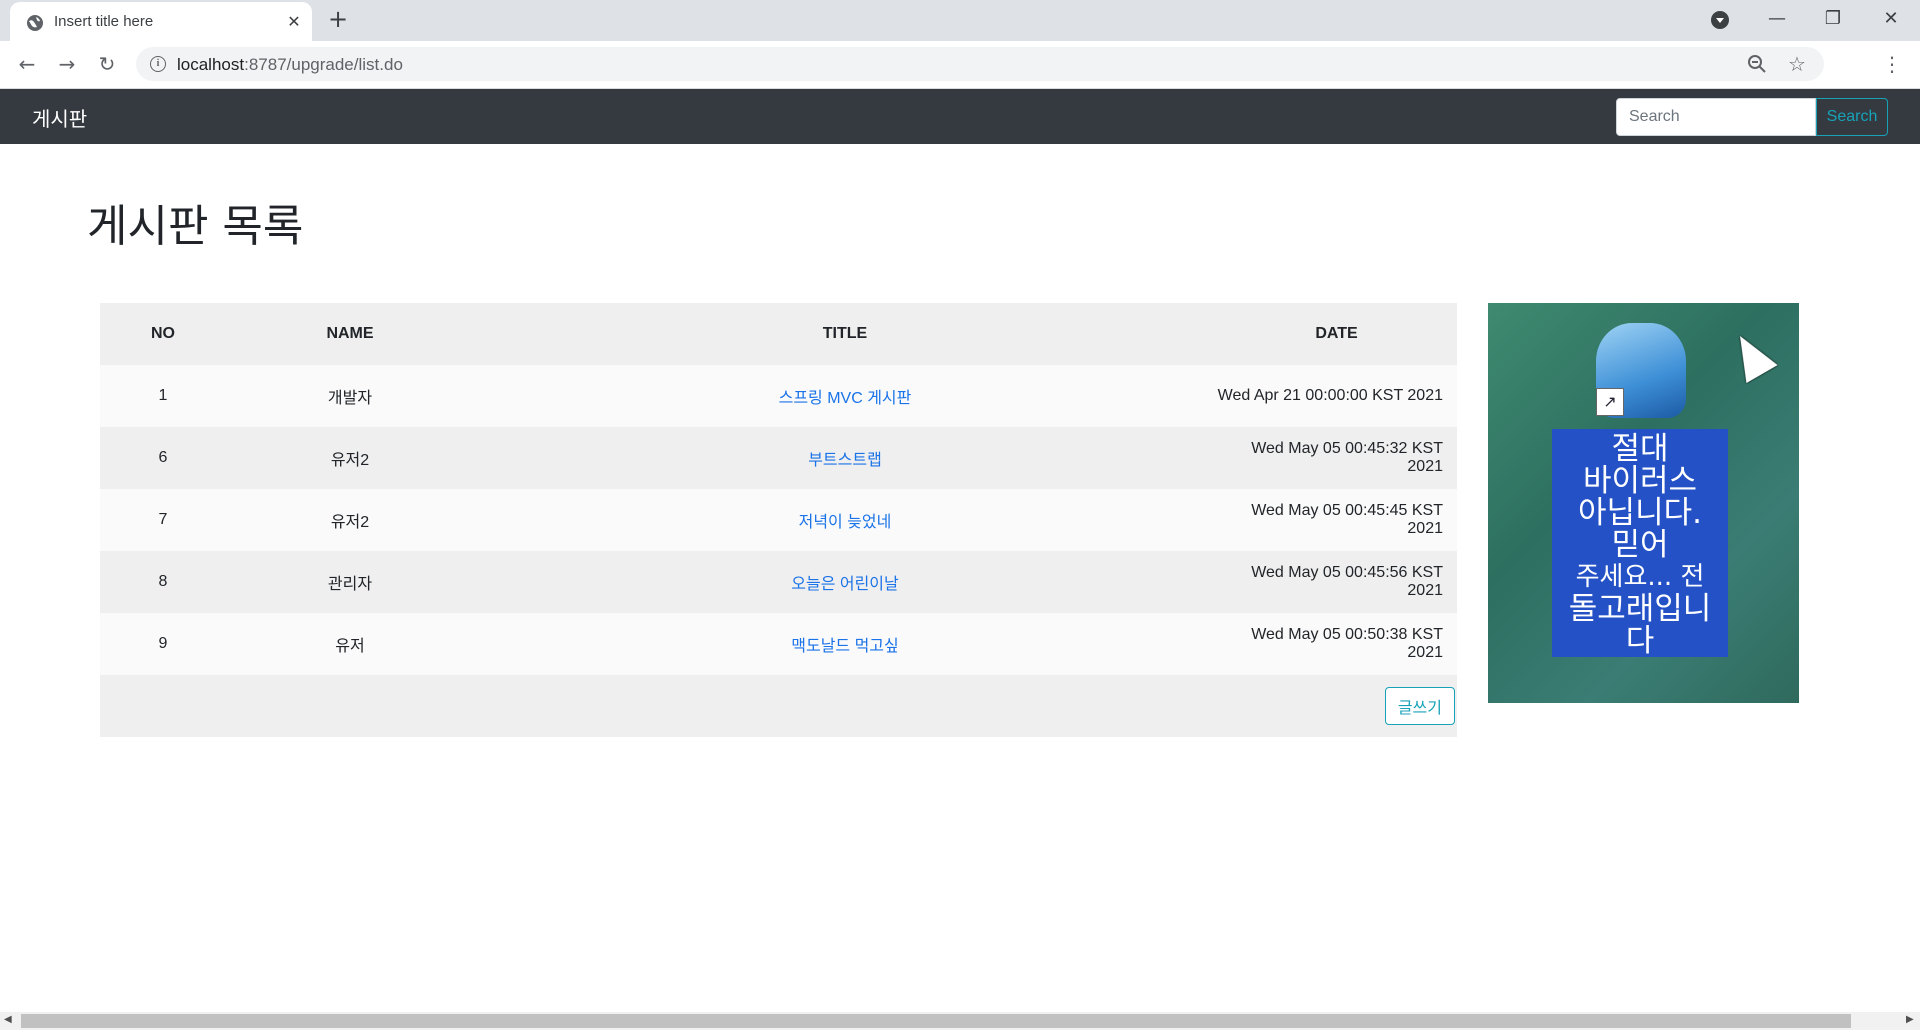 This screenshot has width=1920, height=1030. I want to click on column-header-date: DATE, so click(1336, 334).